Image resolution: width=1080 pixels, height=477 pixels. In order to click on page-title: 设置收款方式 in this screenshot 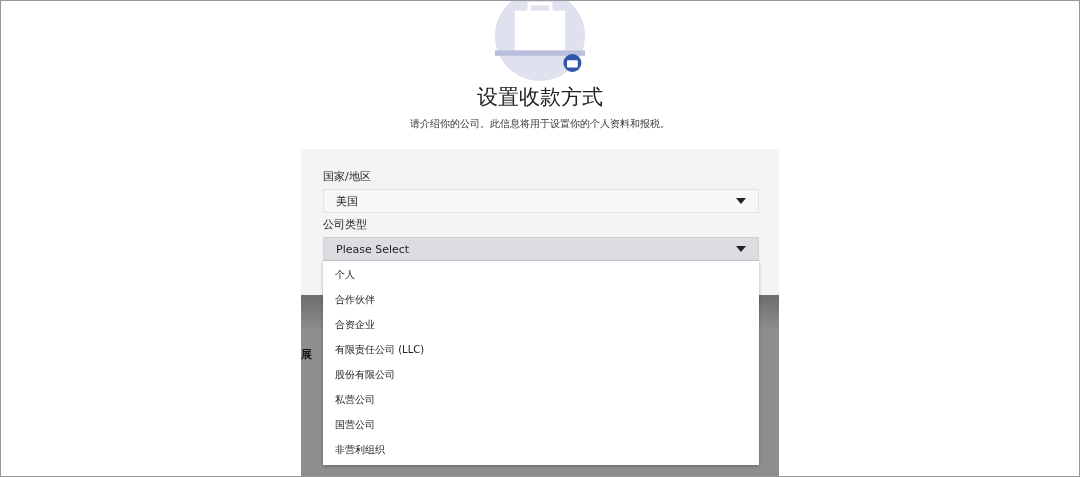, I will do `click(540, 97)`.